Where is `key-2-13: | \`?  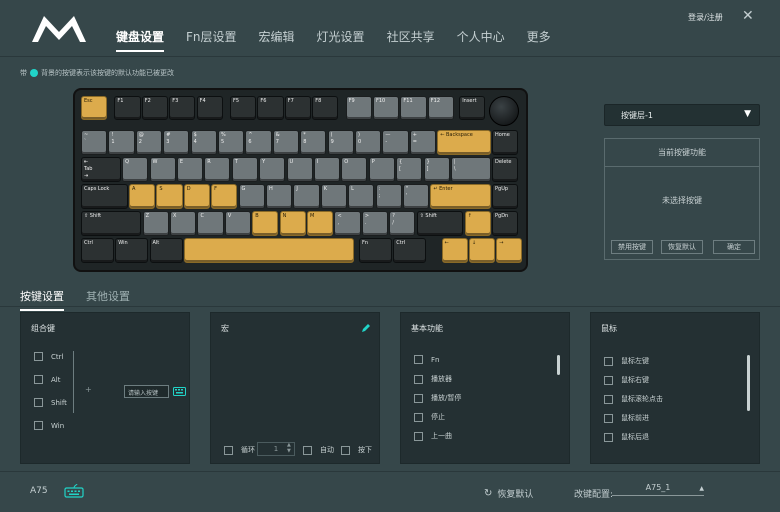 key-2-13: | \ is located at coordinates (470, 169).